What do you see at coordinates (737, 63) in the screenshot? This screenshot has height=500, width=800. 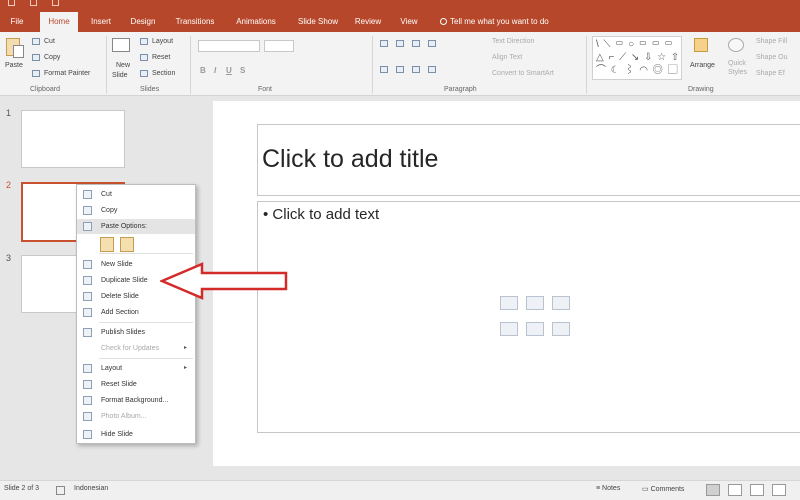 I see `quick-styles-label: Quick` at bounding box center [737, 63].